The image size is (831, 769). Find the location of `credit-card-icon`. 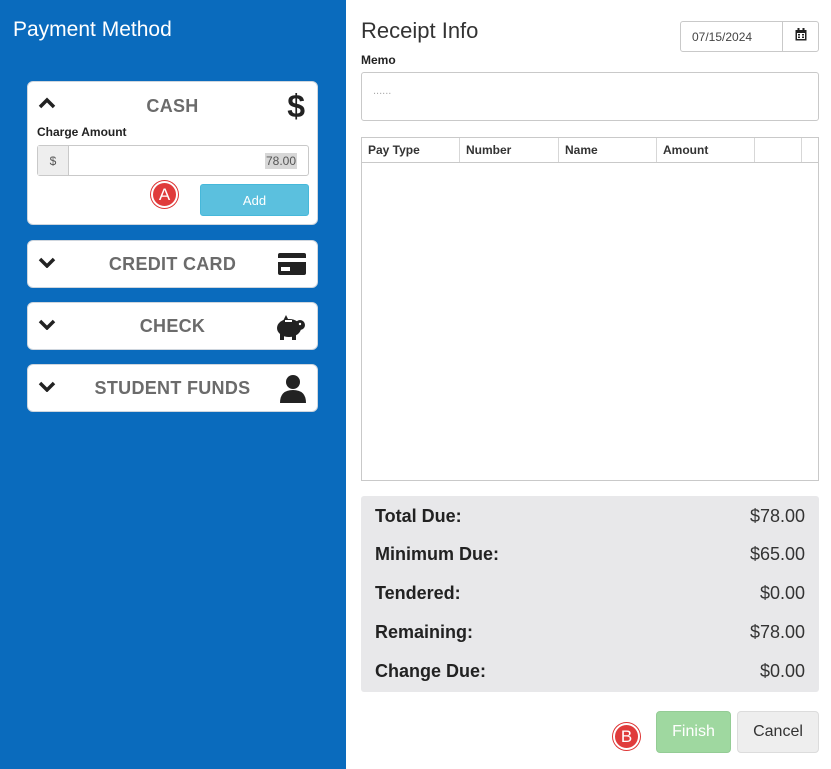

credit-card-icon is located at coordinates (292, 266).